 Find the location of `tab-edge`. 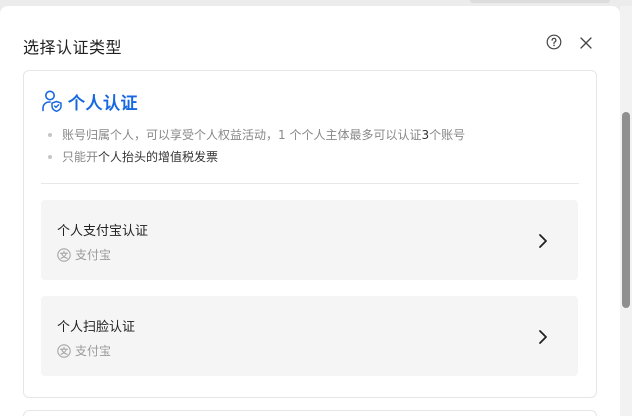

tab-edge is located at coordinates (540, 1).